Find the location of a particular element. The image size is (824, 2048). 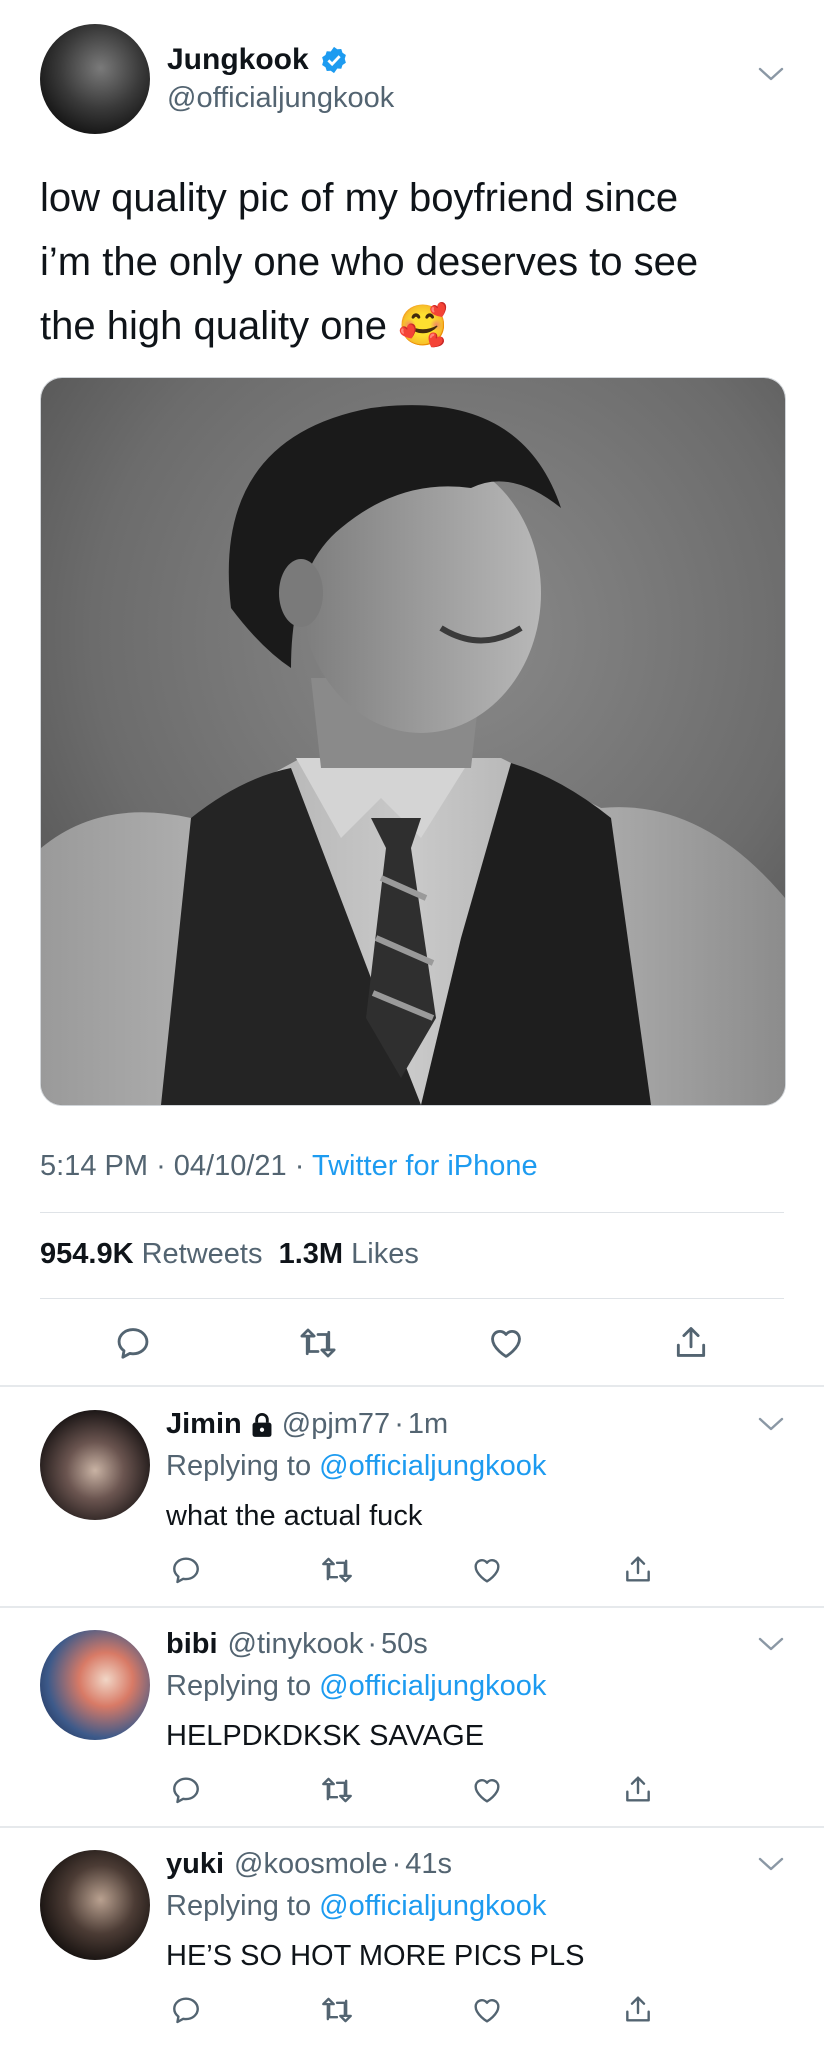

retweets-label: Retweets is located at coordinates (202, 1254).